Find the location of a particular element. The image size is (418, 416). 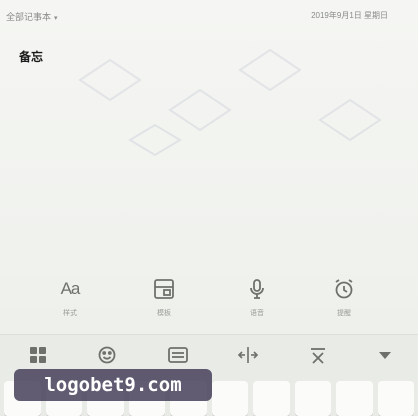

grid-icon is located at coordinates (38, 355).